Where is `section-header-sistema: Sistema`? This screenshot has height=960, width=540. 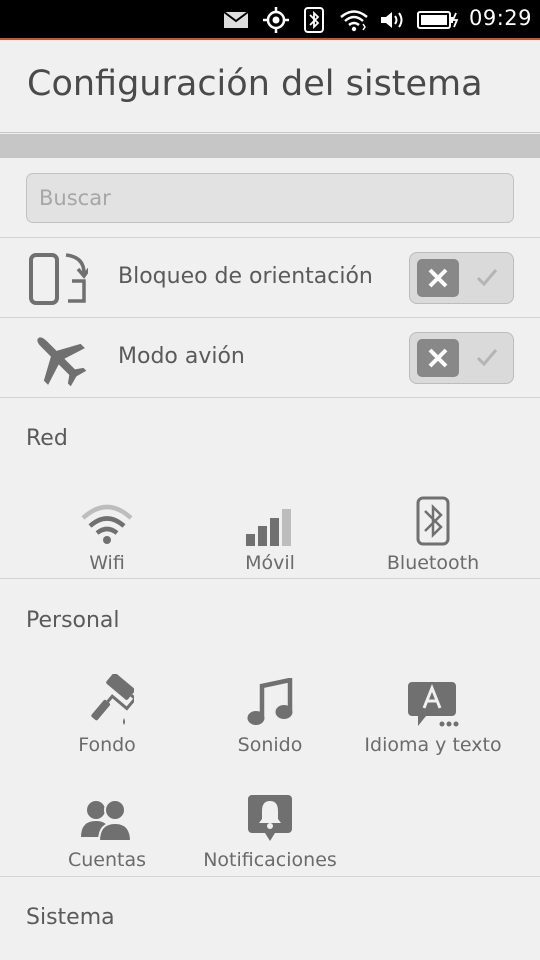
section-header-sistema: Sistema is located at coordinates (70, 917).